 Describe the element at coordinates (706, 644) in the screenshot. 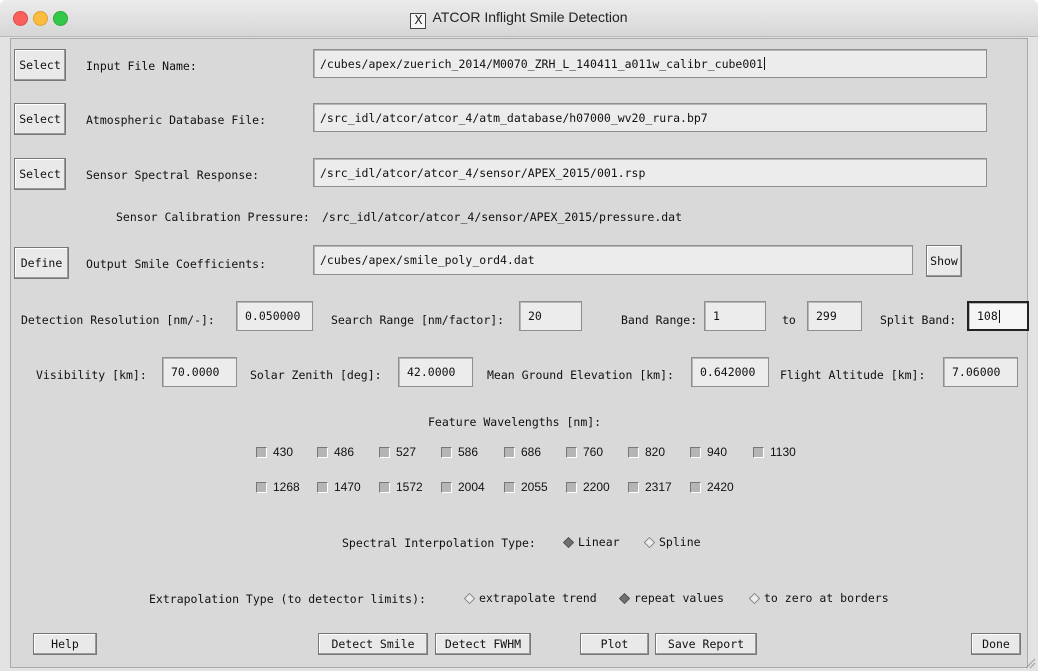

I see `save-report-button: Save Report` at that location.